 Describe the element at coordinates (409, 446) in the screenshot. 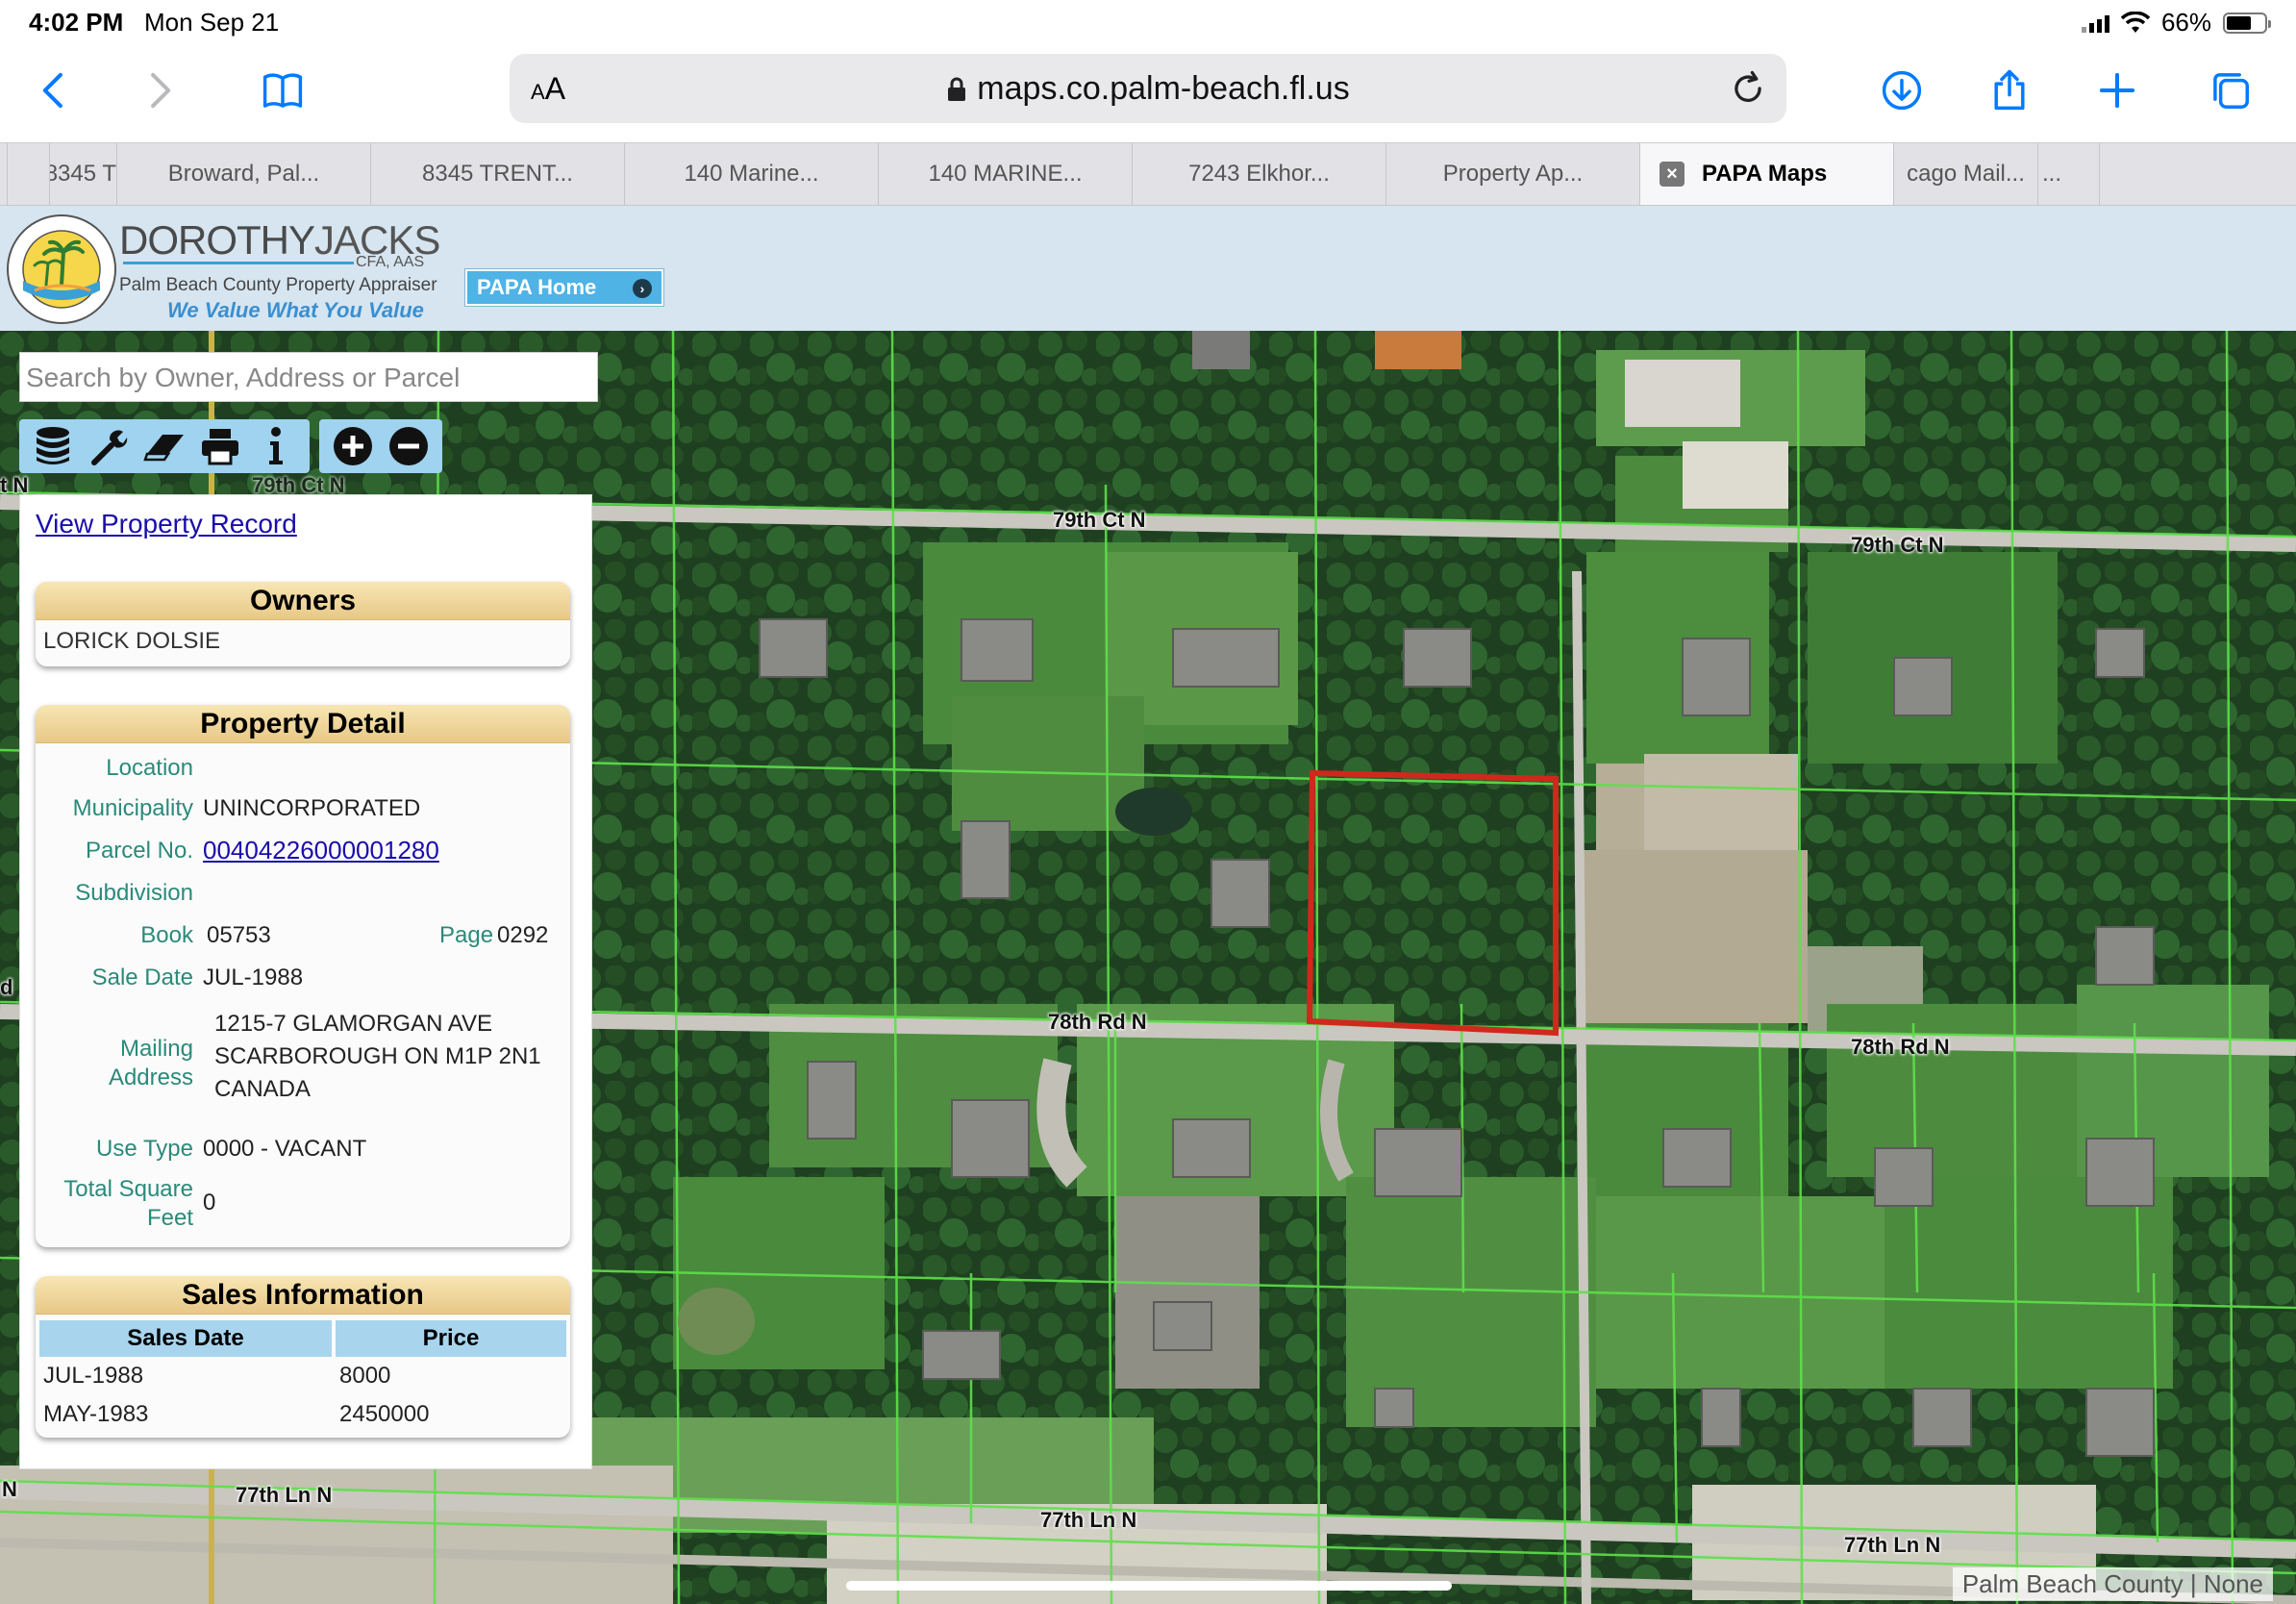

I see `zoom-out-icon` at that location.